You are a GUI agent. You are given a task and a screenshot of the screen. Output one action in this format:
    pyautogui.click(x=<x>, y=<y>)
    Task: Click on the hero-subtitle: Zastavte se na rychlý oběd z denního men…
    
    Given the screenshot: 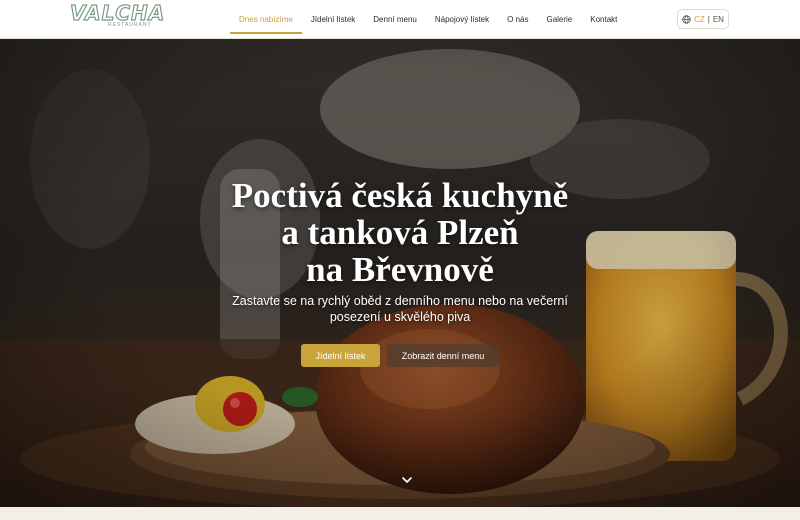 What is the action you would take?
    pyautogui.click(x=400, y=309)
    